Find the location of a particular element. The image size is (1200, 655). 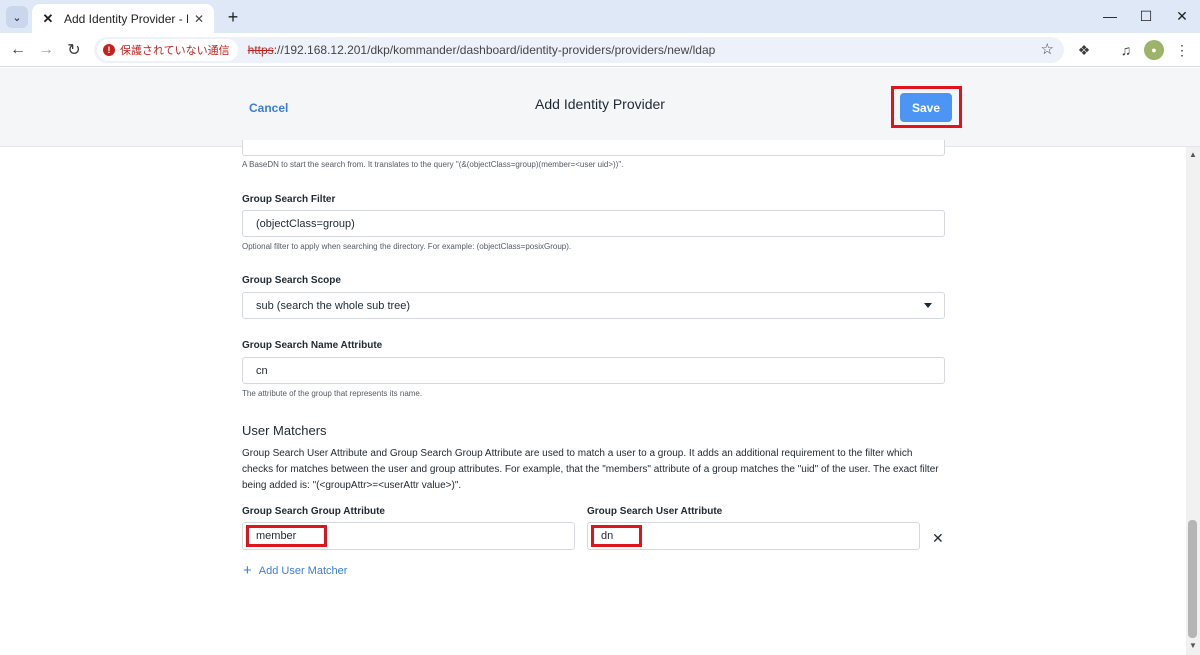

group-search-scope-select: sub (search the whole sub tree) is located at coordinates (593, 305).